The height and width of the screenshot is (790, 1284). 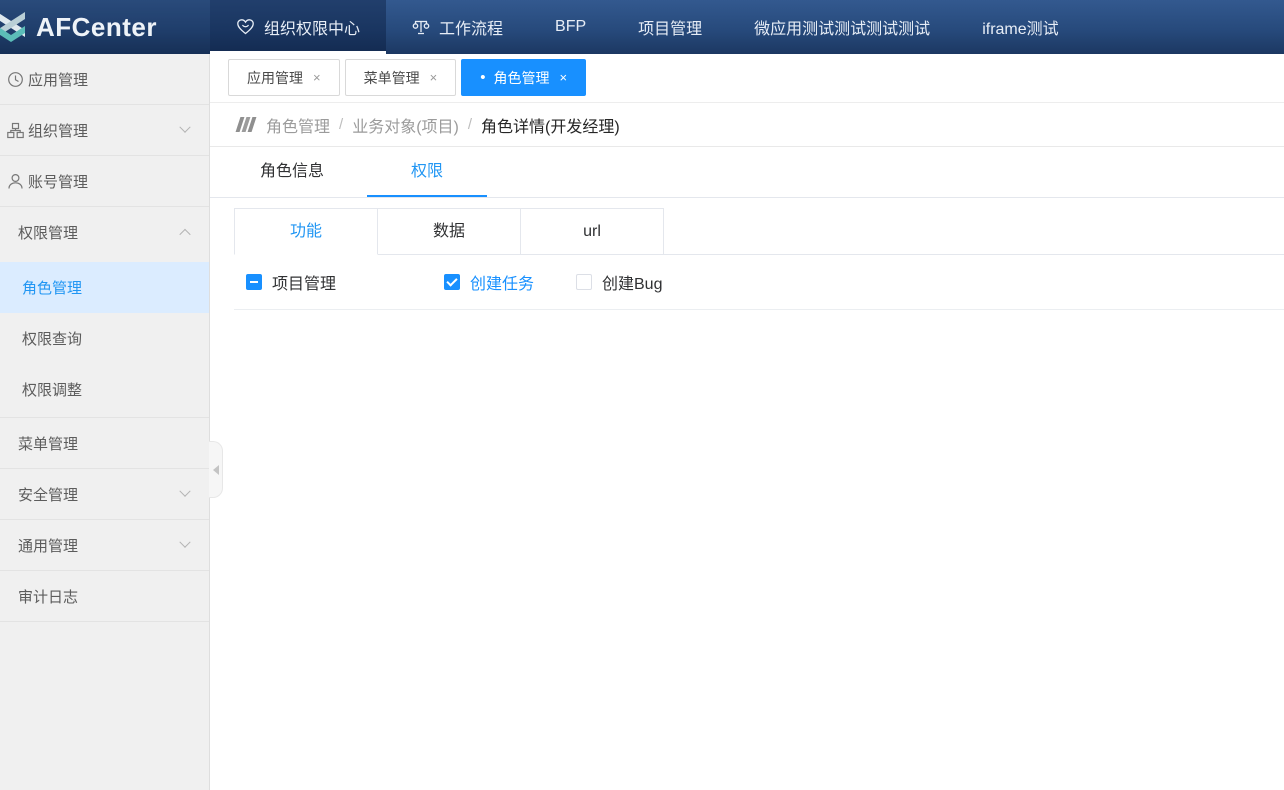 I want to click on sidebar-collapse-handle, so click(x=216, y=469).